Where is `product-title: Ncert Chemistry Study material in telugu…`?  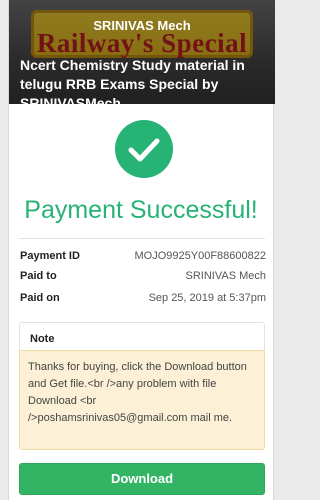 product-title: Ncert Chemistry Study material in telugu… is located at coordinates (132, 80).